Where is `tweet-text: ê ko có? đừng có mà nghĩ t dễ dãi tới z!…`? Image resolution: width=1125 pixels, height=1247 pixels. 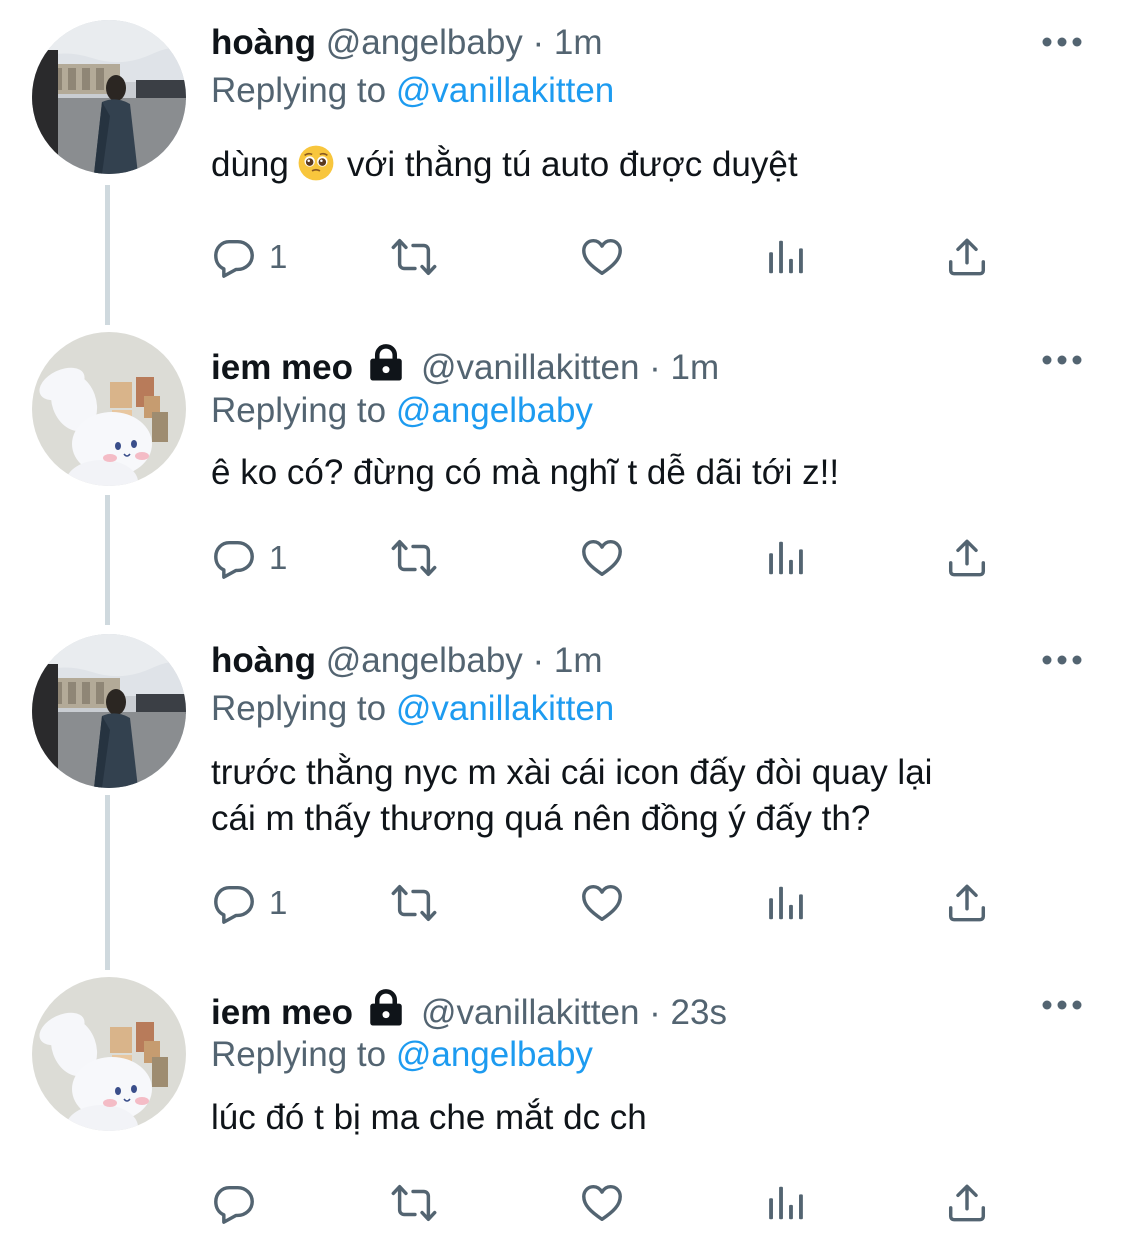
tweet-text: ê ko có? đừng có mà nghĩ t dễ dãi tới z!… is located at coordinates (525, 472).